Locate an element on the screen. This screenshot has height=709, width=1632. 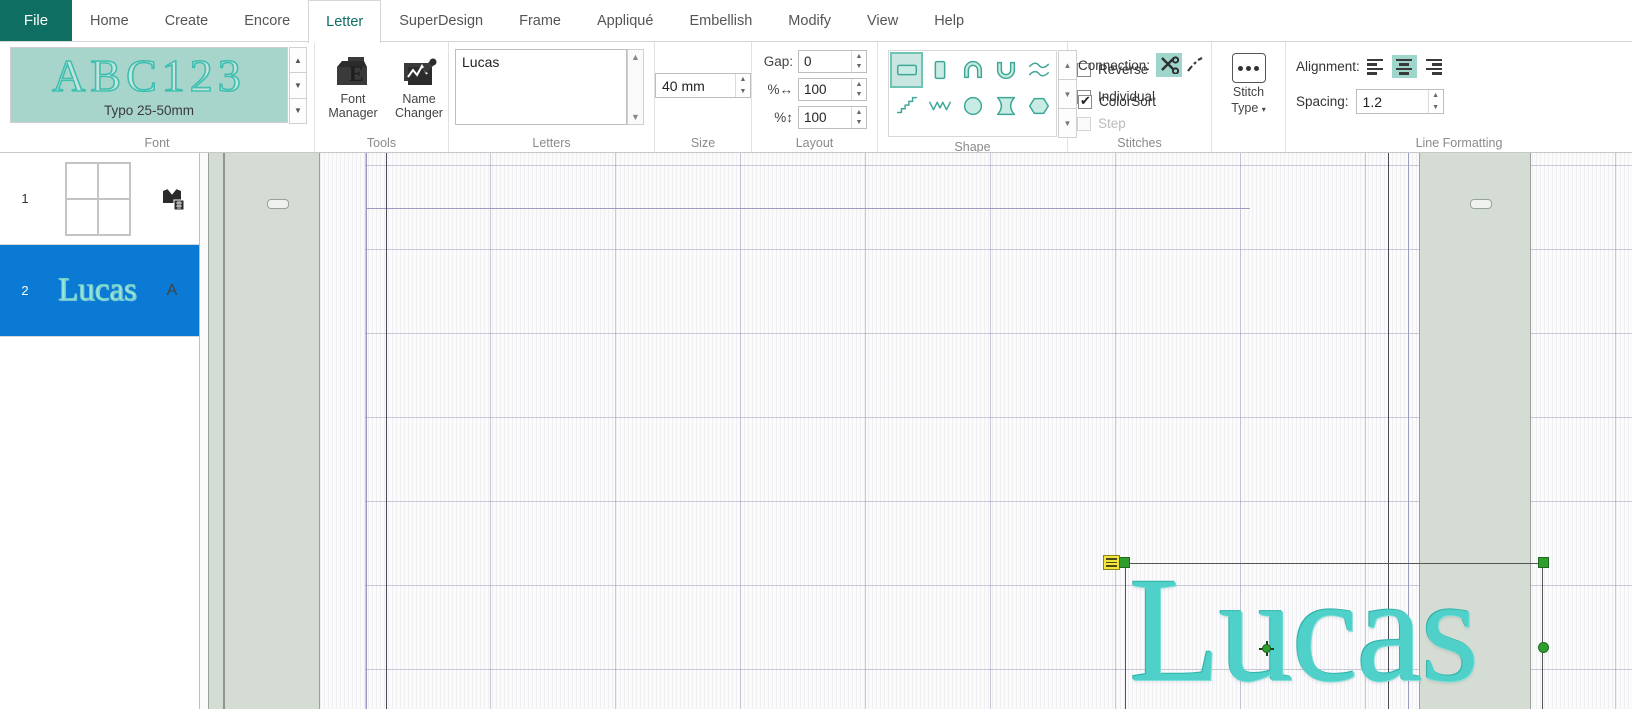
group-label-letters: Letters is located at coordinates (551, 143).